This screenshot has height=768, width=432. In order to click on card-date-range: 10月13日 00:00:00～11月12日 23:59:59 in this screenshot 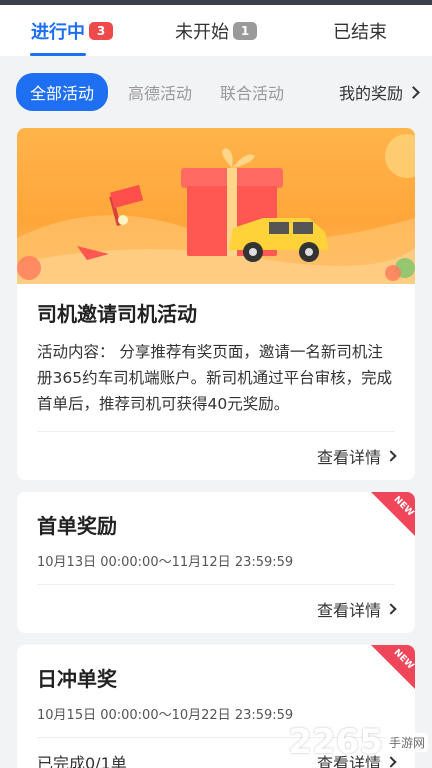, I will do `click(216, 568)`.